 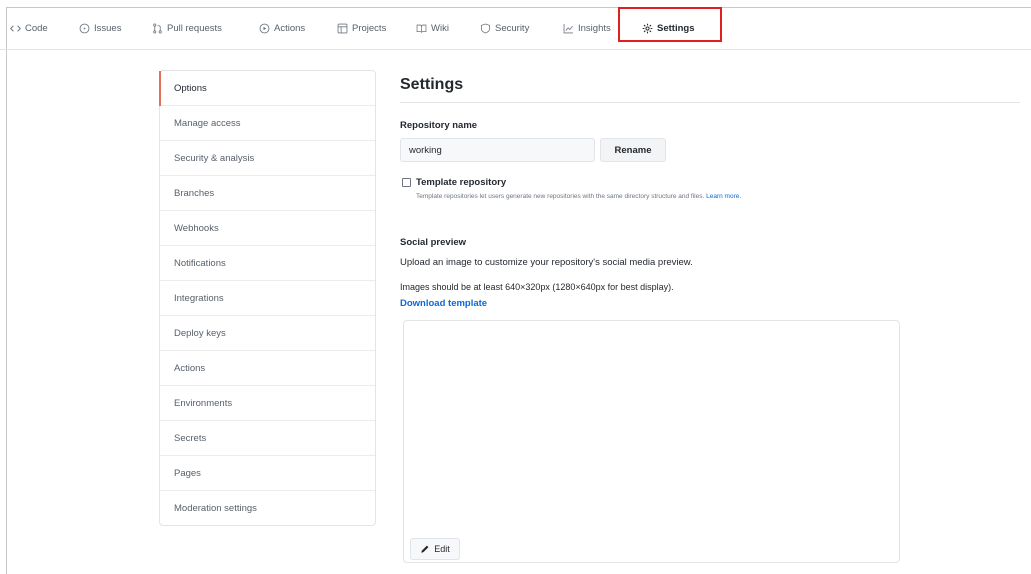 I want to click on edit-label: Edit, so click(x=442, y=549).